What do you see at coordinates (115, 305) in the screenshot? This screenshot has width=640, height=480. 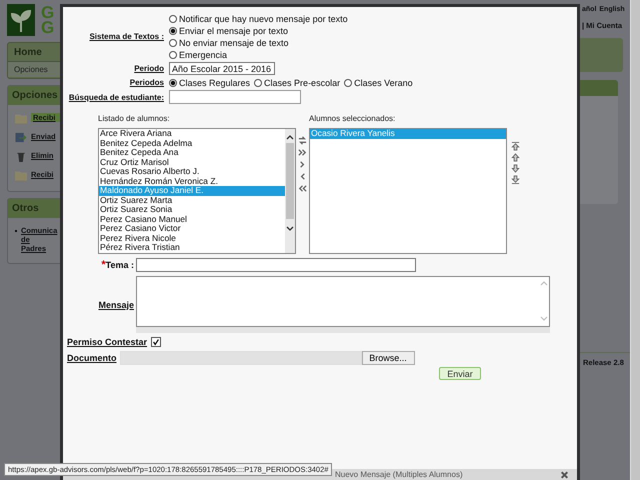 I see `field-label: Mensaje` at bounding box center [115, 305].